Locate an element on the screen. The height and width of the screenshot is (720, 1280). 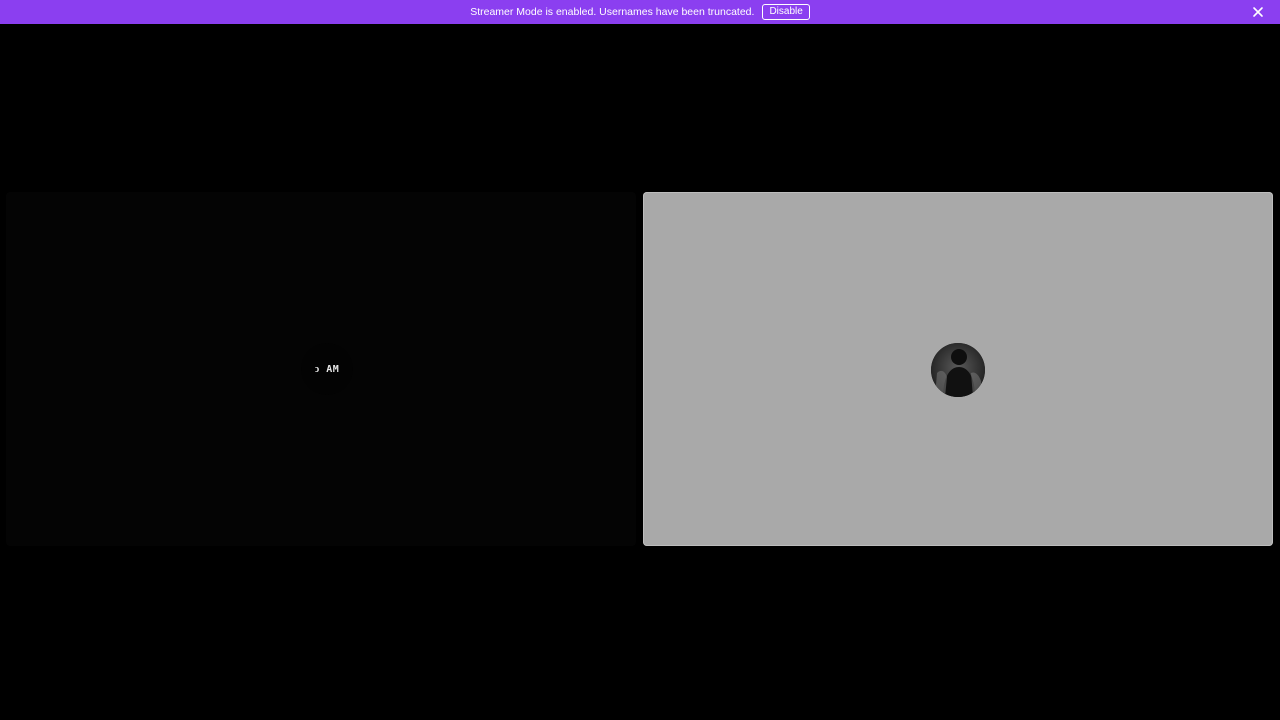
user-avatar-photo-icon is located at coordinates (958, 370).